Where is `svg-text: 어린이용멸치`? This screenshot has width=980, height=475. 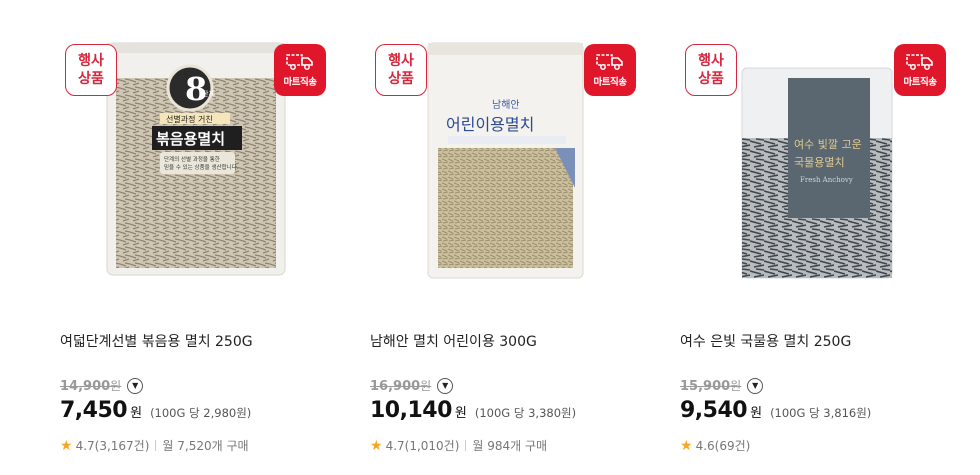 svg-text: 어린이용멸치 is located at coordinates (490, 124).